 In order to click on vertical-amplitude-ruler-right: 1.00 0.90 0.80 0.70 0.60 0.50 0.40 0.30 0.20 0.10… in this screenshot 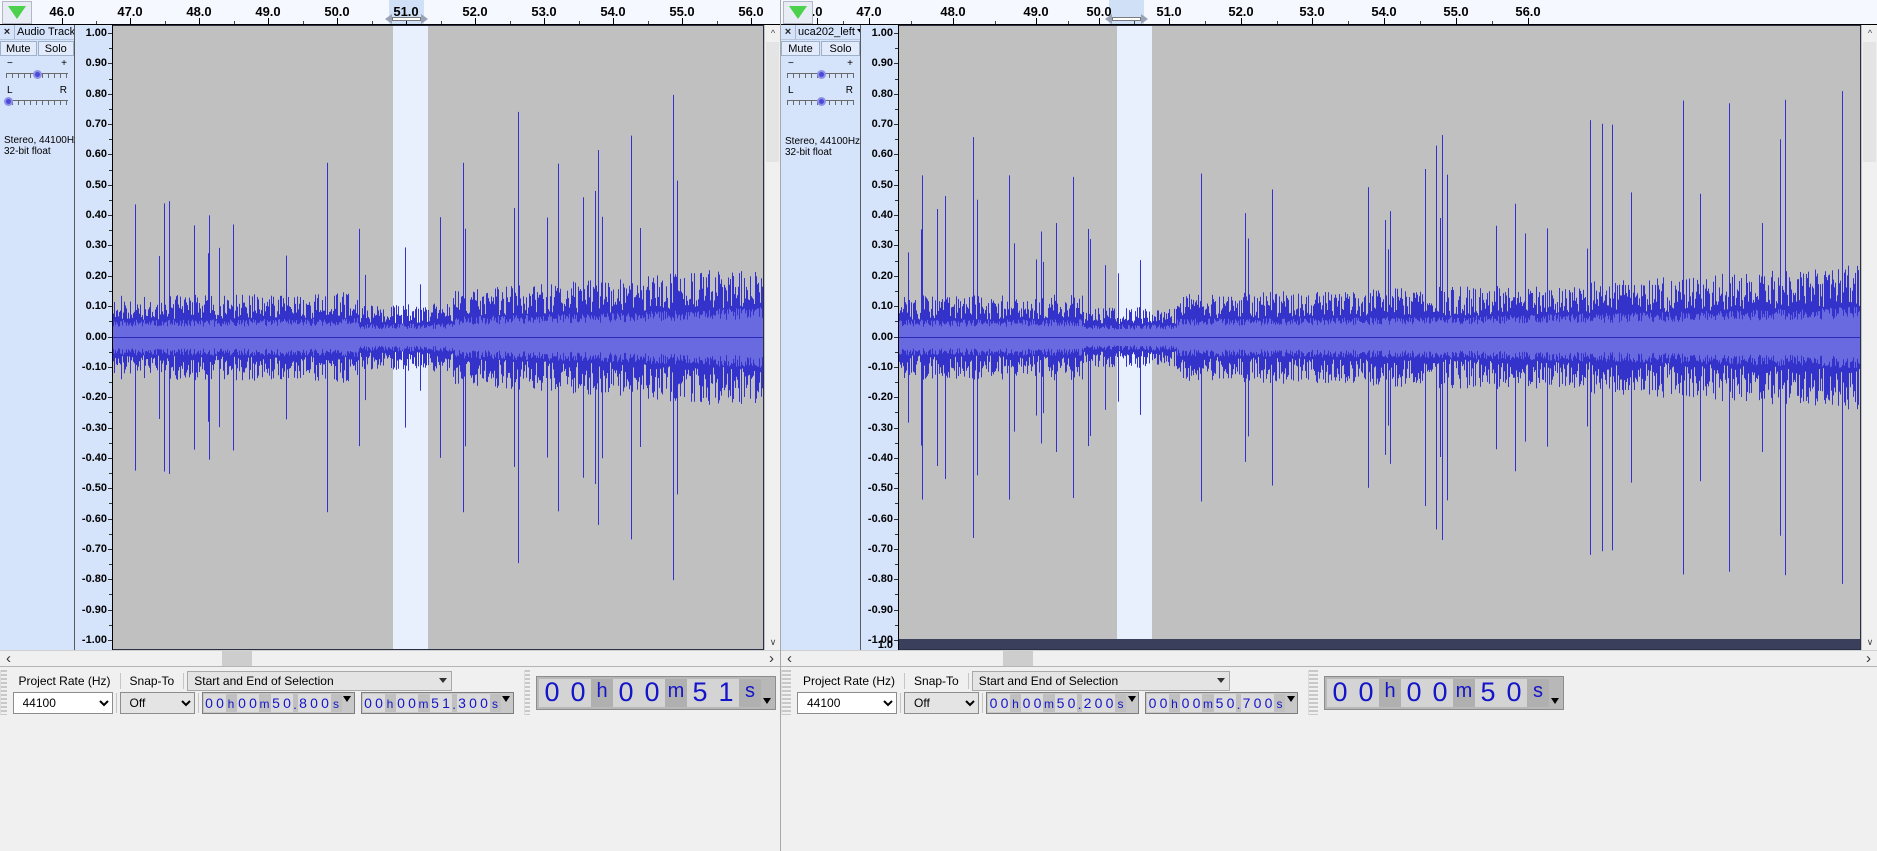, I will do `click(880, 337)`.